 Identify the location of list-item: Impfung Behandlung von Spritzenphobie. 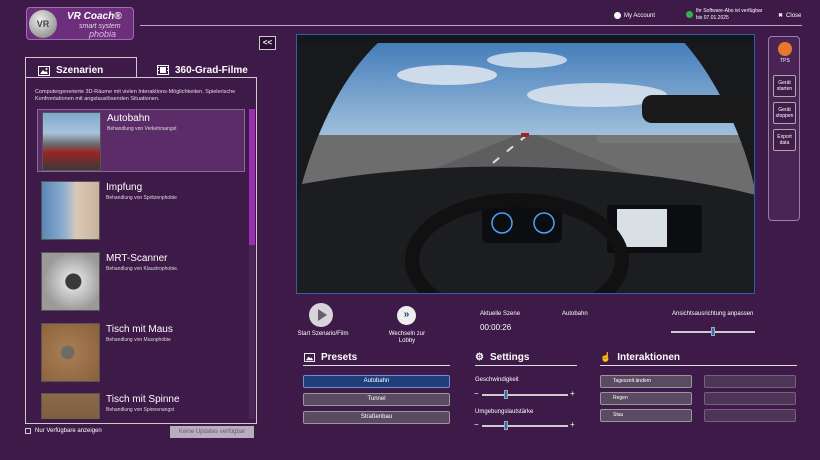
(141, 210).